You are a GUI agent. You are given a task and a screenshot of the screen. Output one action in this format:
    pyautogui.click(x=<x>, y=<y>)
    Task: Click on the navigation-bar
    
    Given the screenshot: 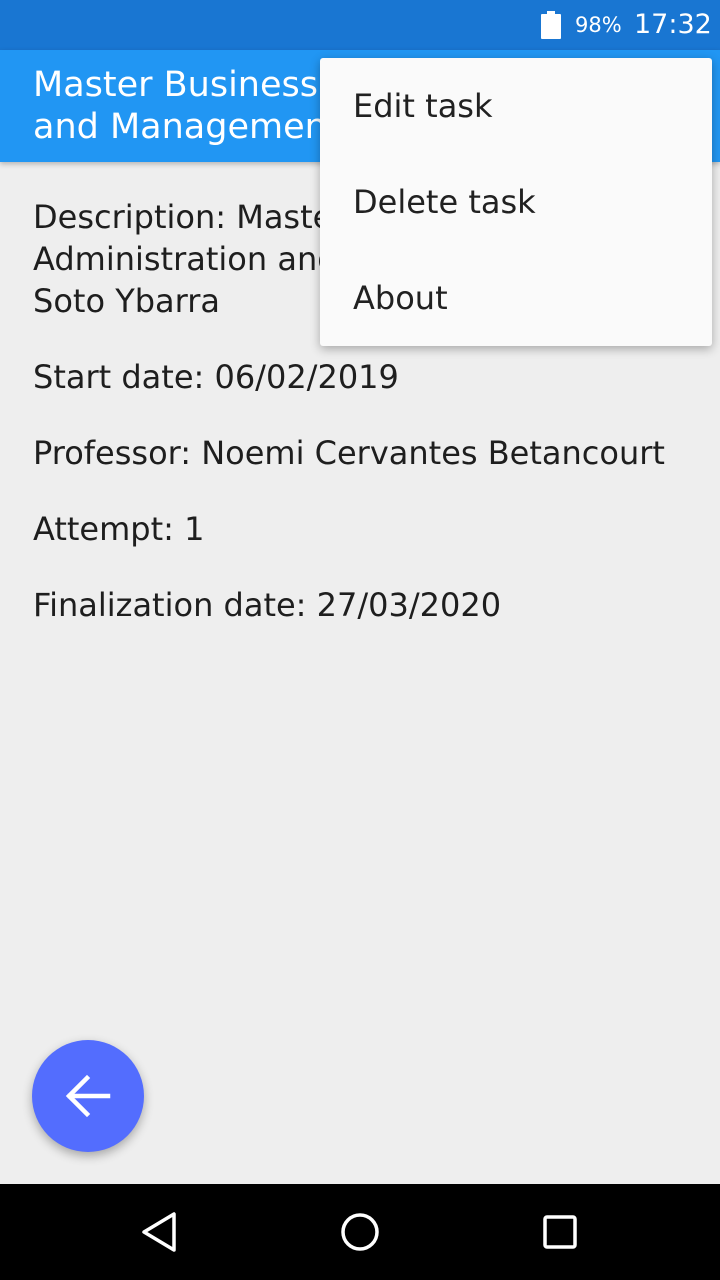 What is the action you would take?
    pyautogui.click(x=360, y=1232)
    